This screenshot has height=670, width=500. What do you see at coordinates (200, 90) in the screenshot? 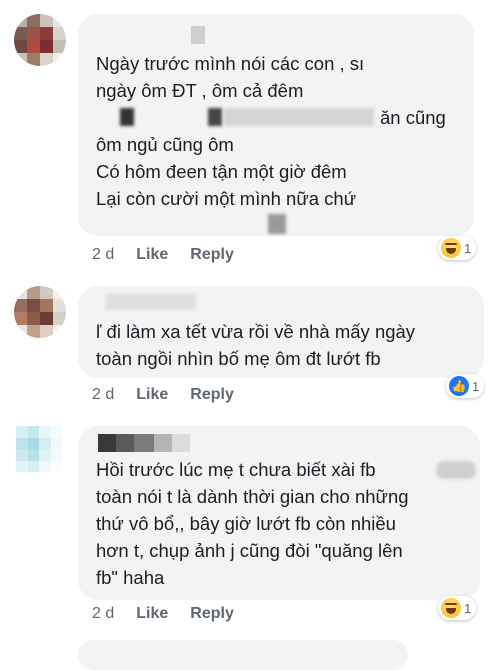
I see `comment-text-line: ngày ôm ĐT , ôm cả đêm` at bounding box center [200, 90].